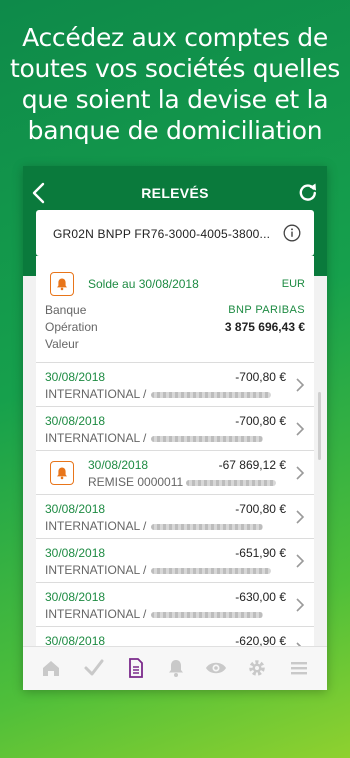 The height and width of the screenshot is (758, 350). Describe the element at coordinates (266, 310) in the screenshot. I see `bank-name: BNP PARIBAS` at that location.